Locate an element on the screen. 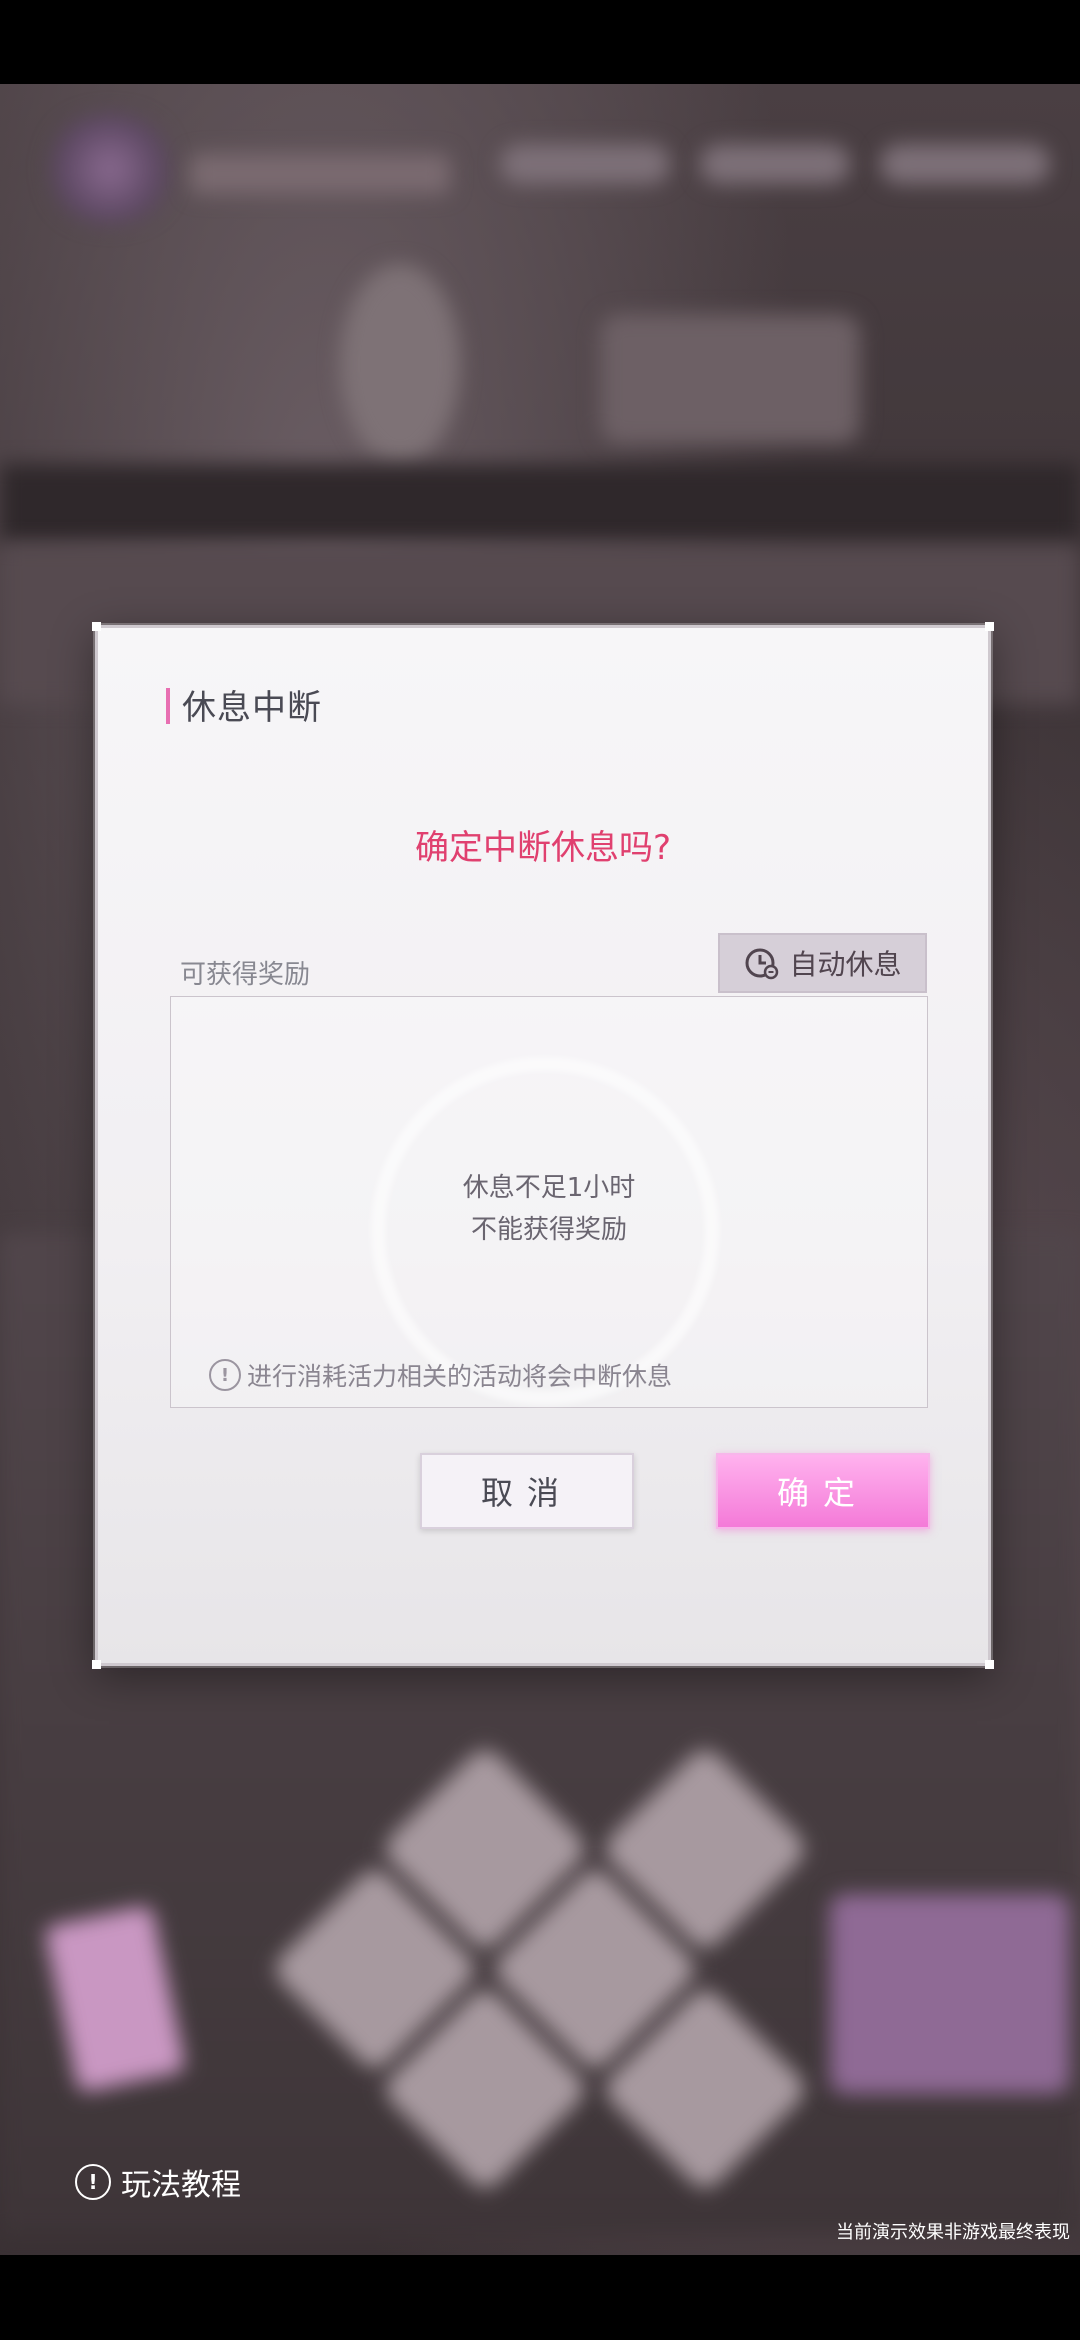 This screenshot has height=2340, width=1080. title-accent-bar is located at coordinates (168, 706).